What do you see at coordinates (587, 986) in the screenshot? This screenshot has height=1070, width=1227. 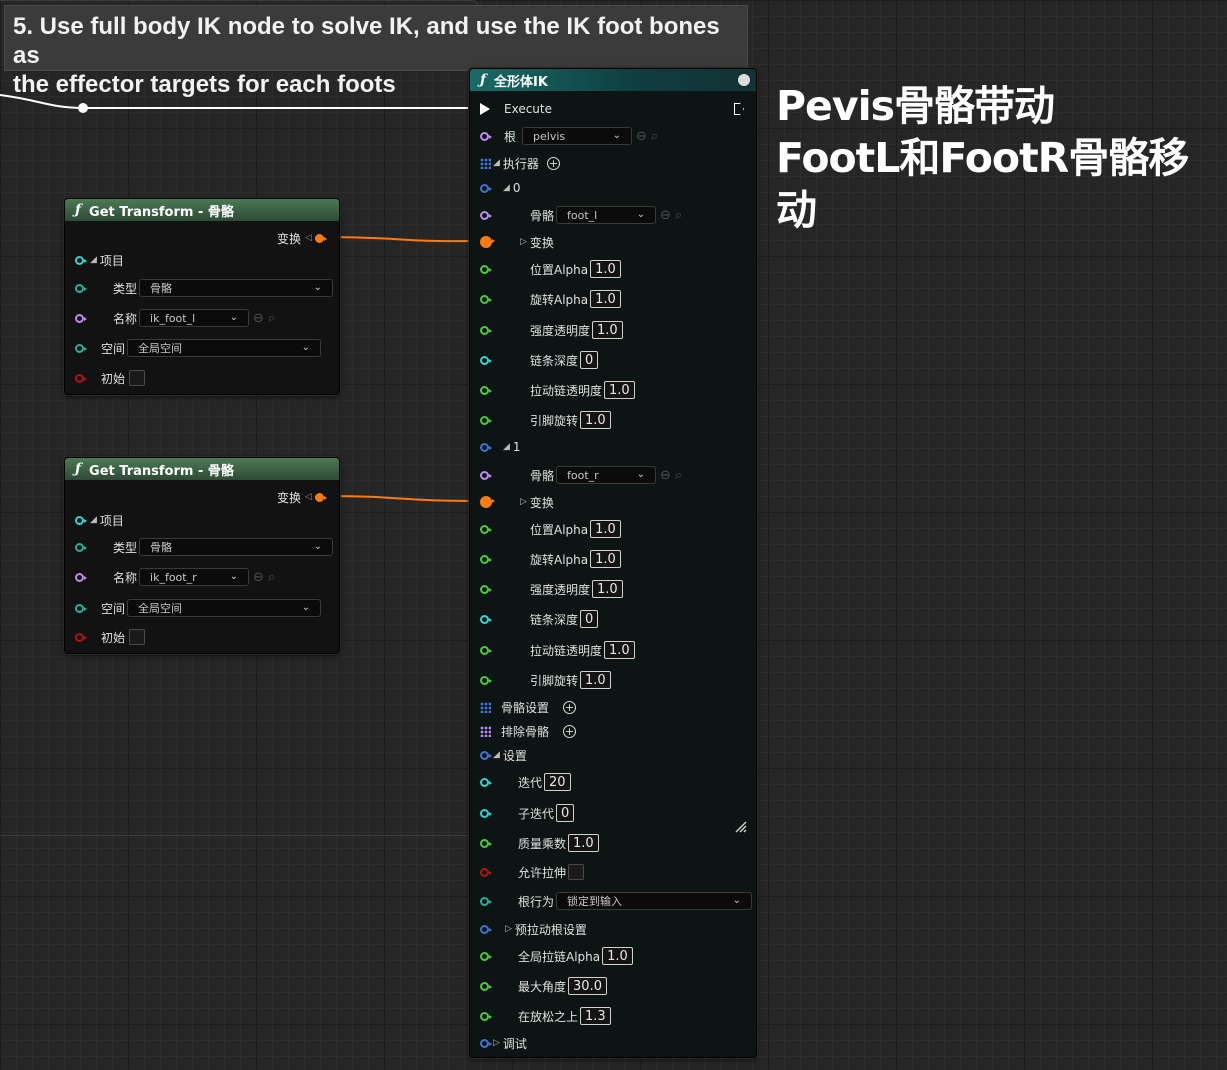 I see `max-angle-input: 30.0` at bounding box center [587, 986].